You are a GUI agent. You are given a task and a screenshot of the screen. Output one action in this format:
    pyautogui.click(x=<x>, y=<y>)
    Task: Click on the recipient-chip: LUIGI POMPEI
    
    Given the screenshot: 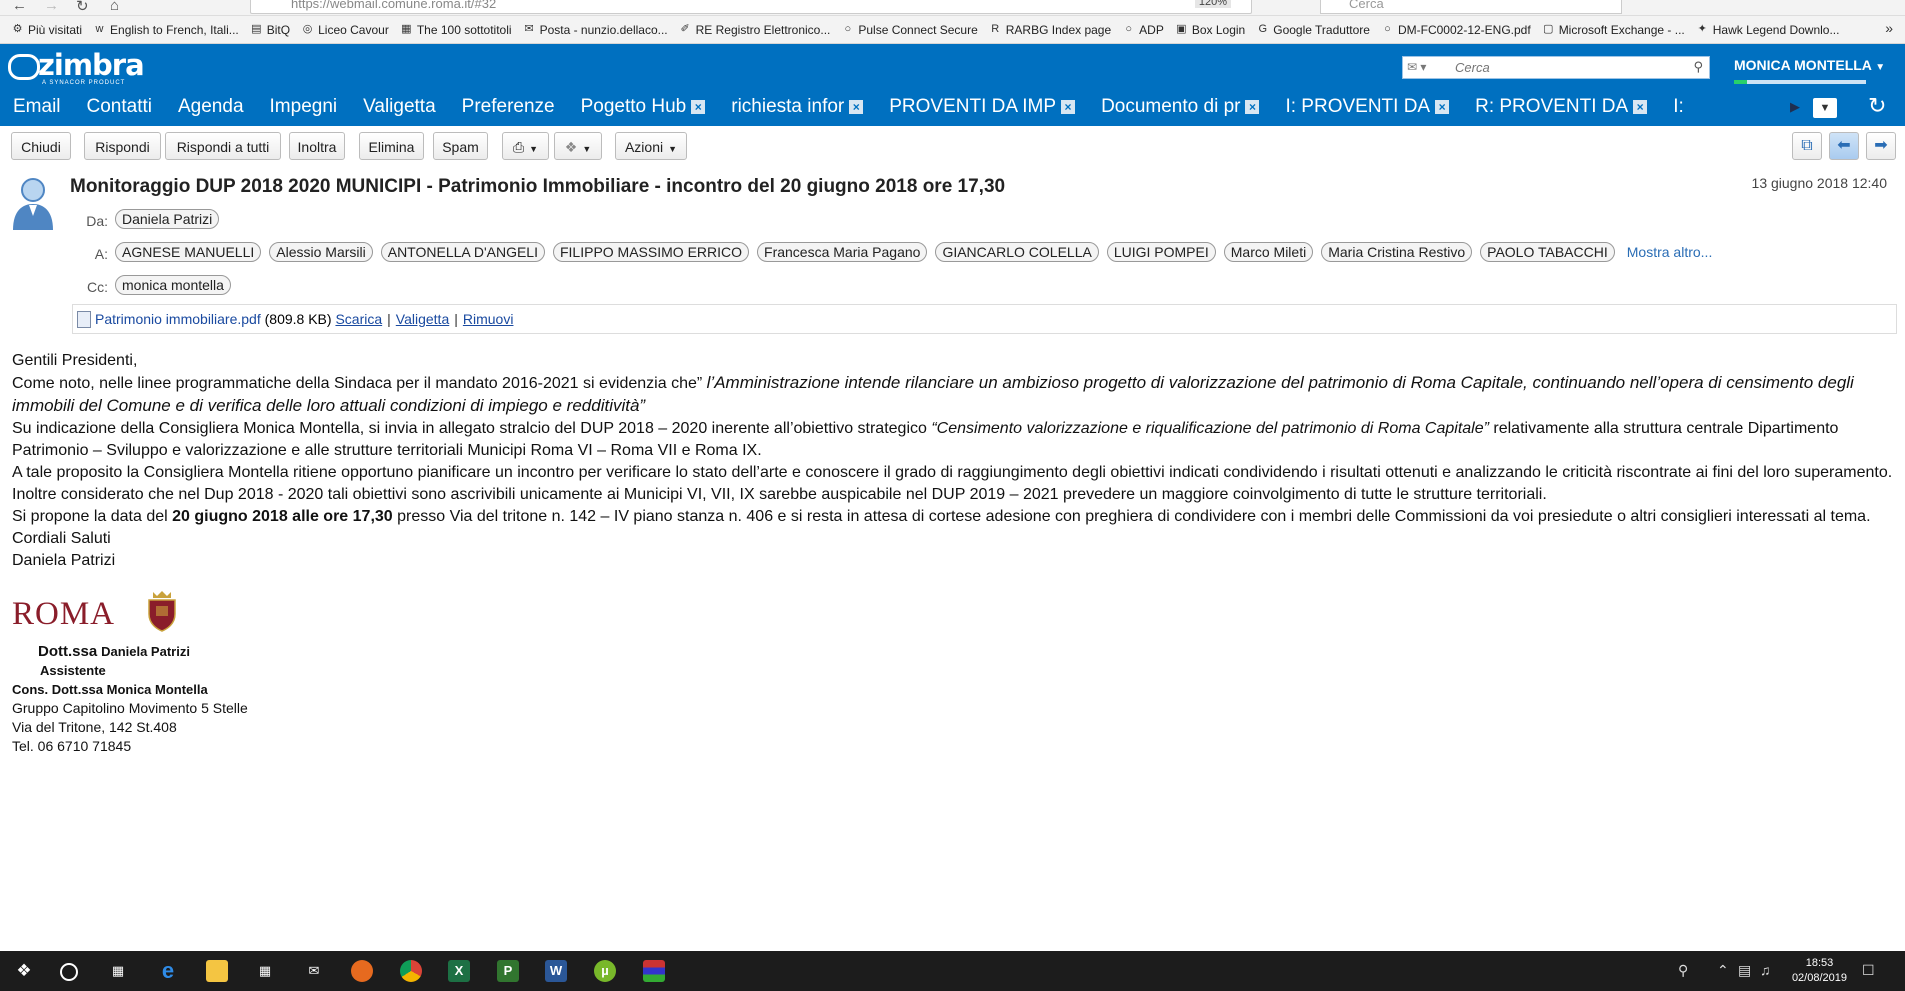 What is the action you would take?
    pyautogui.click(x=1161, y=252)
    